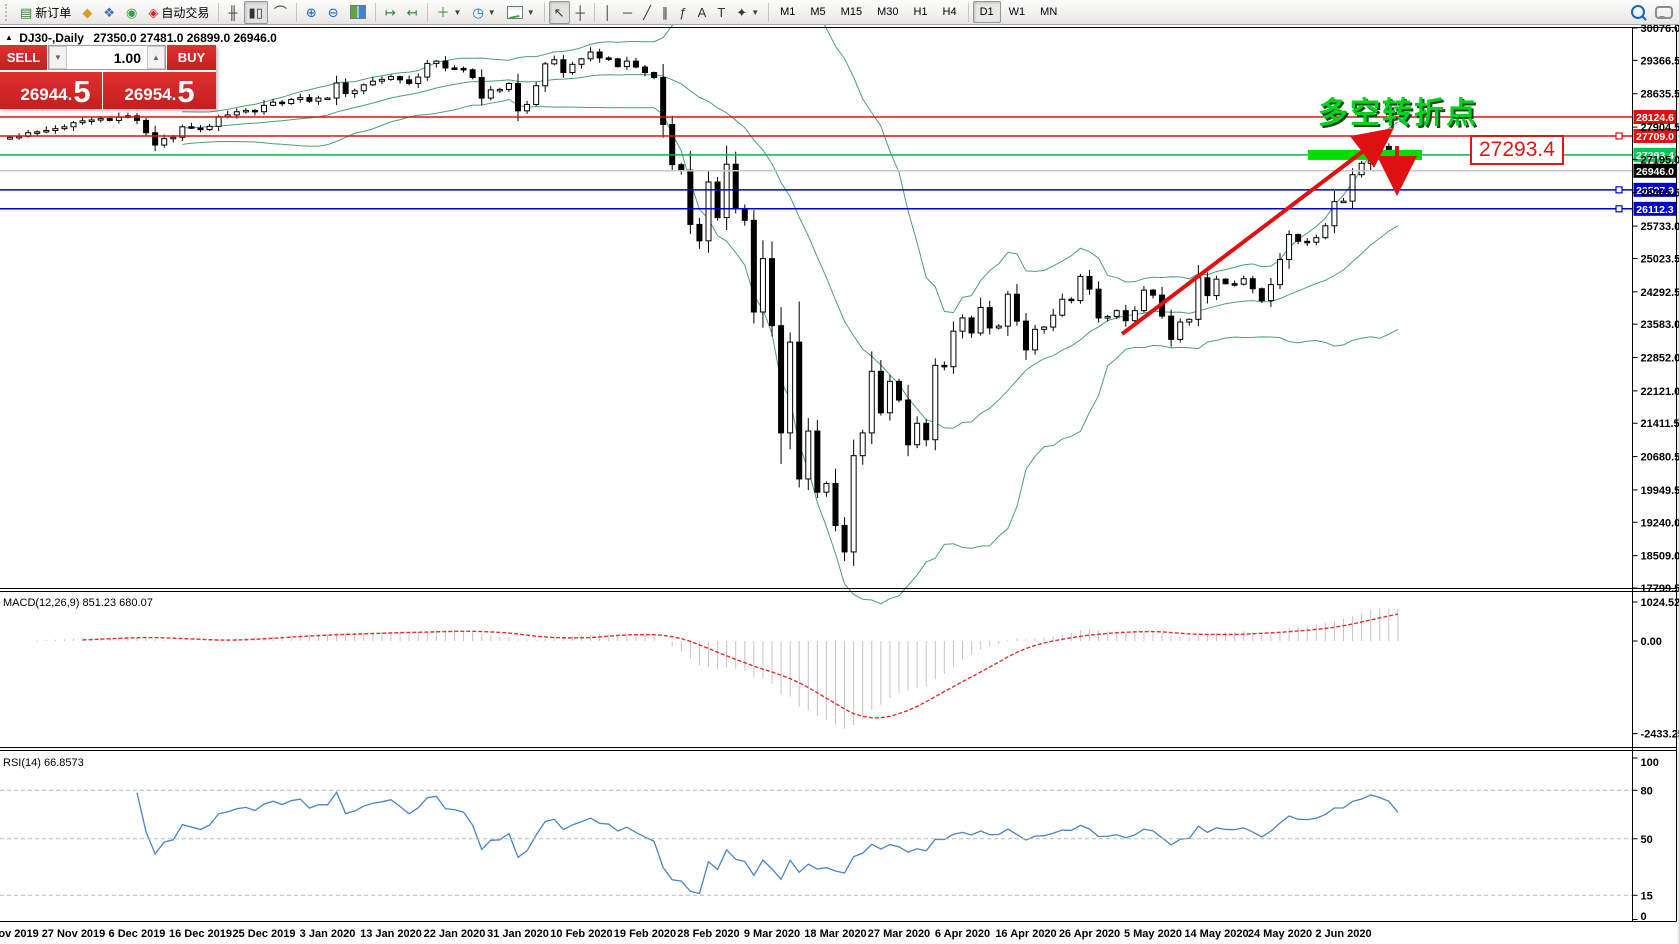 The image size is (1679, 944). I want to click on drawing-objects, so click(1271, 231).